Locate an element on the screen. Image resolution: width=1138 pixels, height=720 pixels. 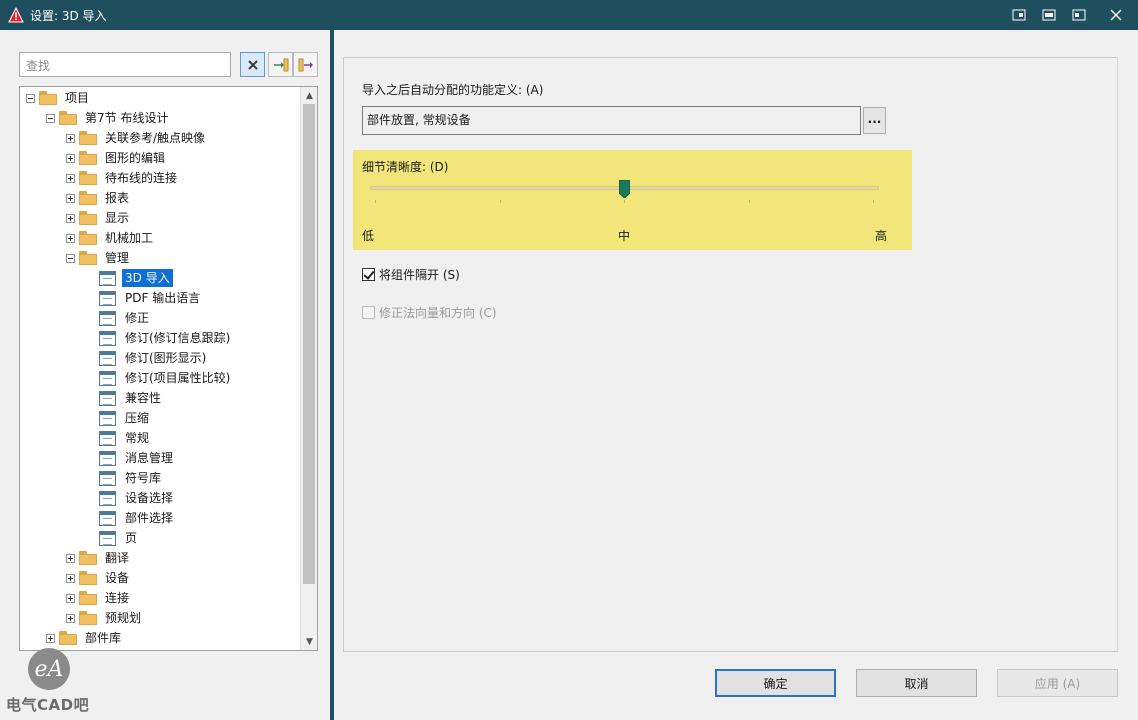
tree-folder-item: 报表 is located at coordinates (160, 198).